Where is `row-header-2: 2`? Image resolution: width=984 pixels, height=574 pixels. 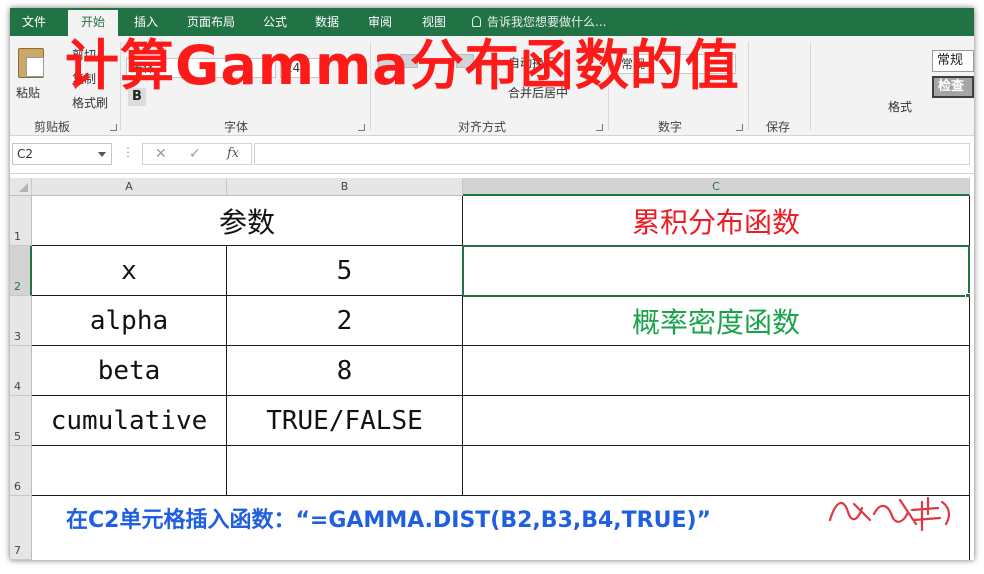 row-header-2: 2 is located at coordinates (21, 271).